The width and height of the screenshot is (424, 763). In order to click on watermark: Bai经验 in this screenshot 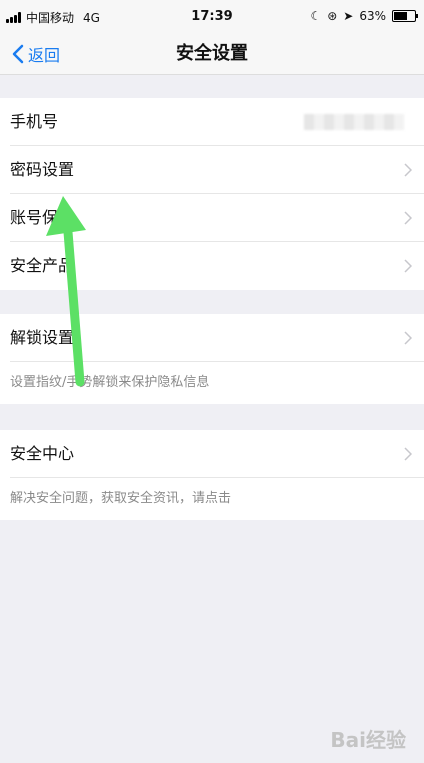, I will do `click(368, 740)`.